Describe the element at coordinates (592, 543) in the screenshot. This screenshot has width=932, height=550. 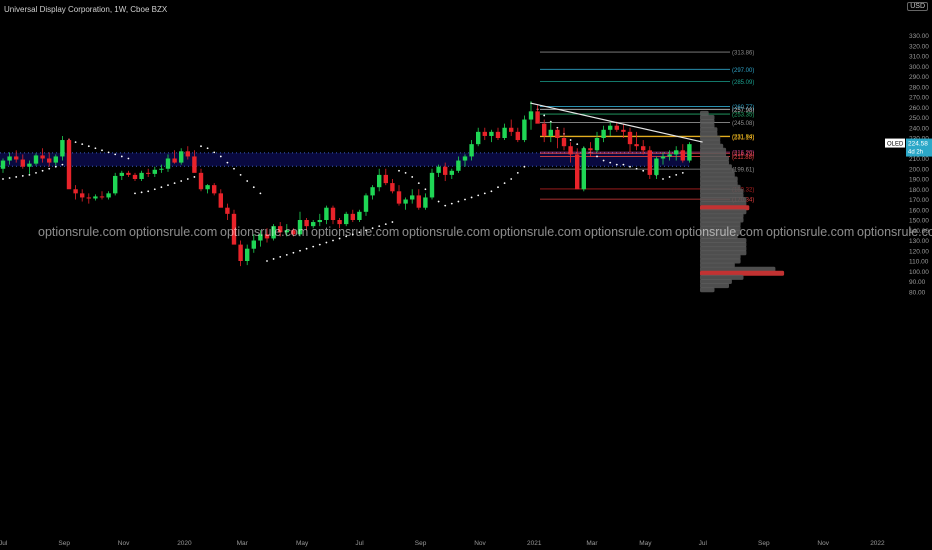
I see `x-tick-label: Mar` at that location.